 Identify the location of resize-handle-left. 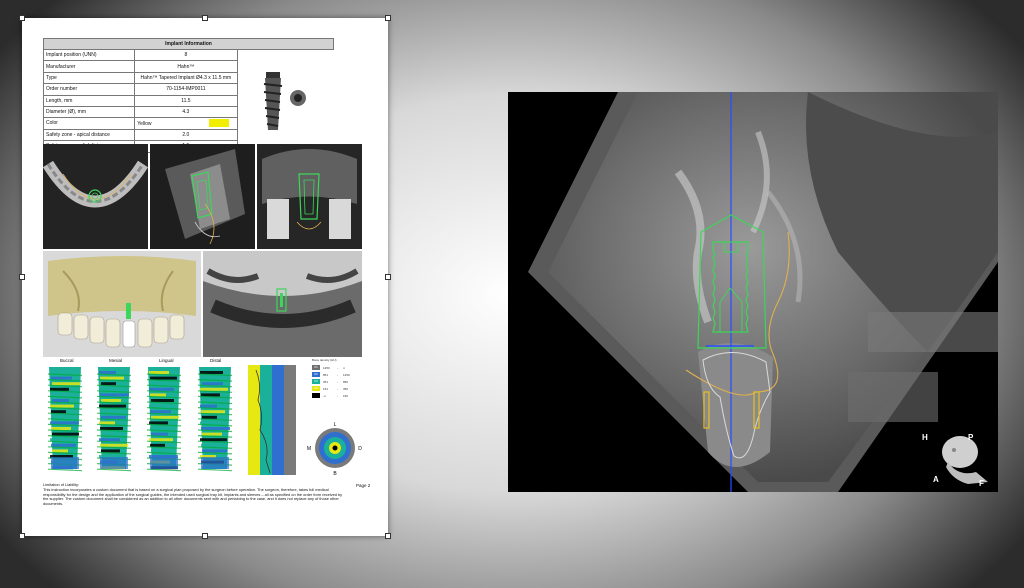
(22, 277).